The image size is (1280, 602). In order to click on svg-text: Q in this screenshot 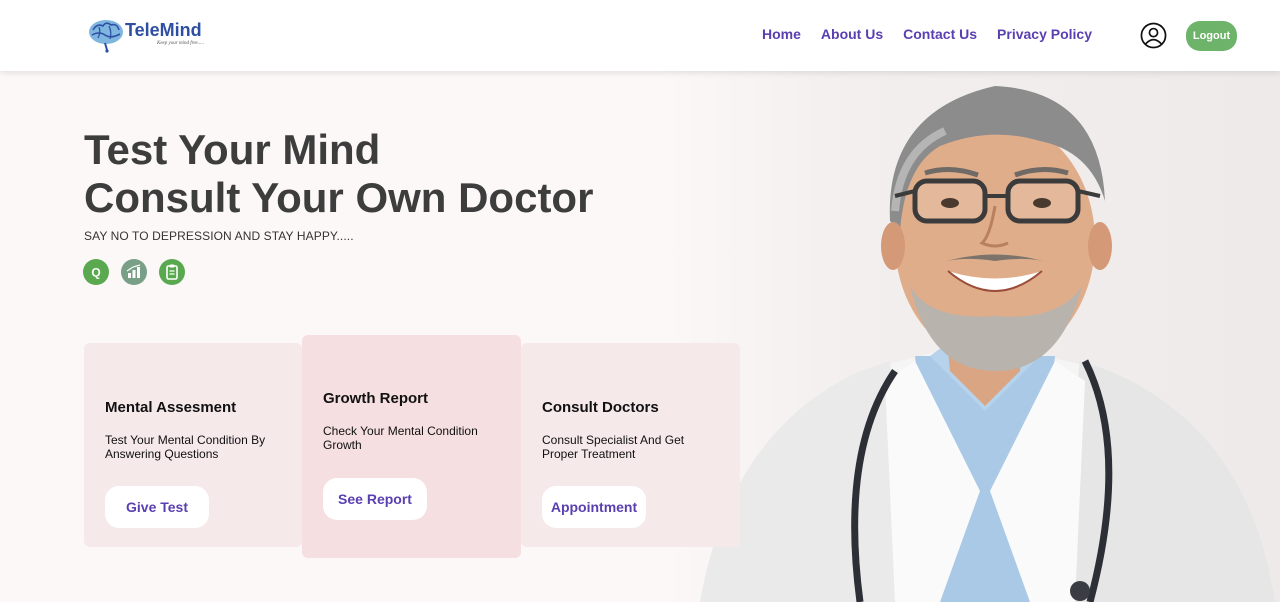, I will do `click(95, 273)`.